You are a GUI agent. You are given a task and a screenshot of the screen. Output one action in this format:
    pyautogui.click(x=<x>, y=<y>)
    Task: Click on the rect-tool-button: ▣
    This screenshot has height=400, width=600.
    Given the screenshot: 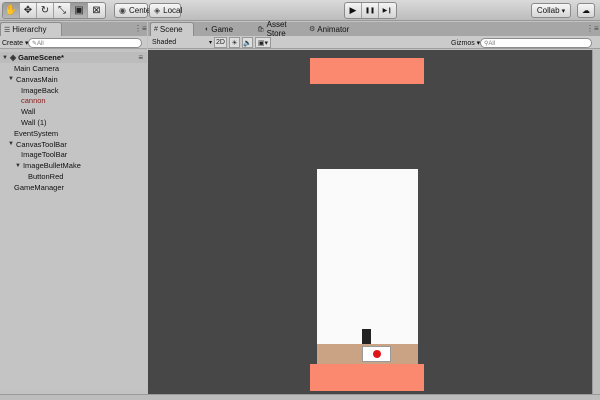 What is the action you would take?
    pyautogui.click(x=79, y=10)
    